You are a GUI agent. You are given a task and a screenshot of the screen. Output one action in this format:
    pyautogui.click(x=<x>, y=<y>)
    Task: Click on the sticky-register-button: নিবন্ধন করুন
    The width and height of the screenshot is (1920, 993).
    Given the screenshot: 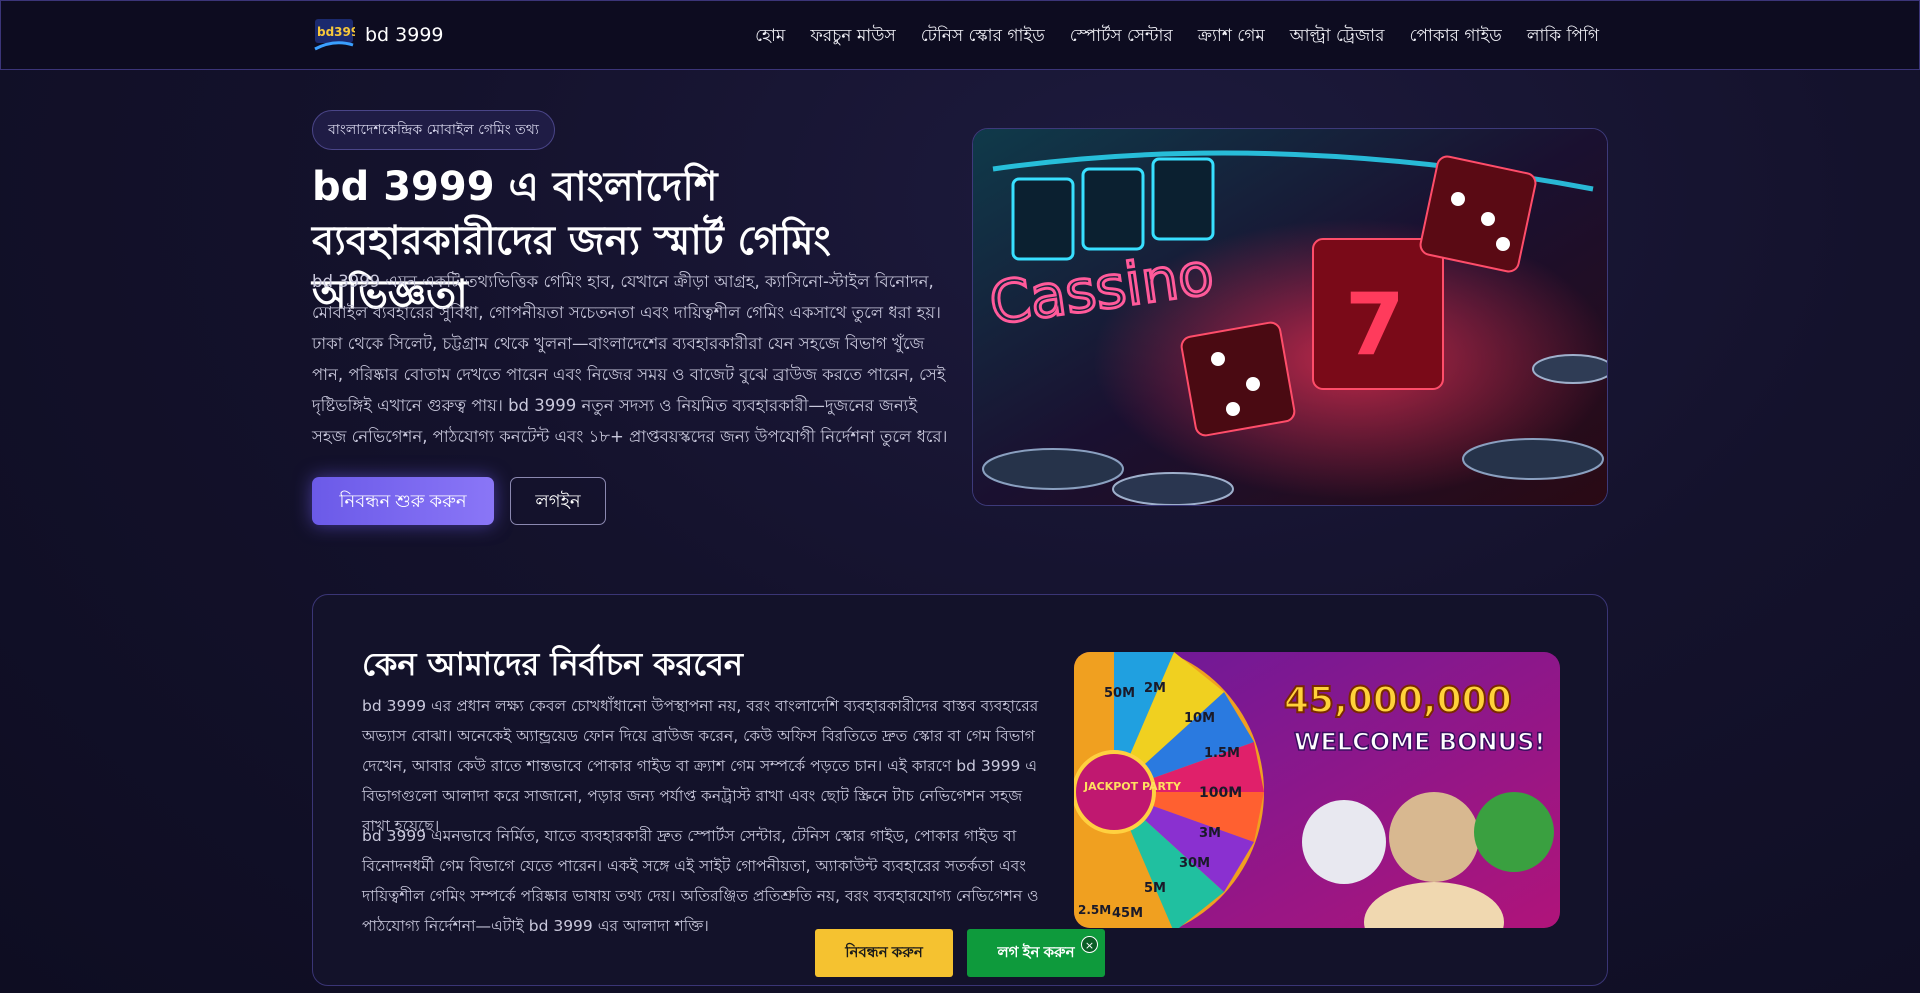 What is the action you would take?
    pyautogui.click(x=884, y=953)
    